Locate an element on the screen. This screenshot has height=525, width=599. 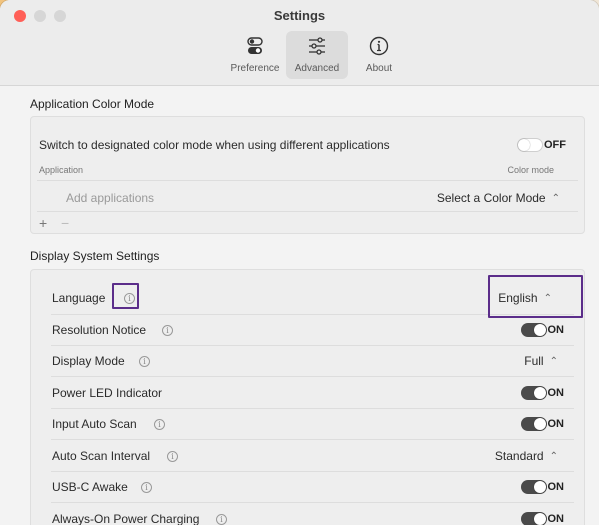
resolution-notice-toggle: ON is located at coordinates (542, 330).